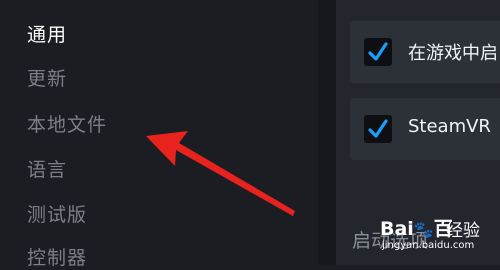  I want to click on baidu-watermark: Bai🐾百 经验 jingyan.baidu.com, so click(438, 235).